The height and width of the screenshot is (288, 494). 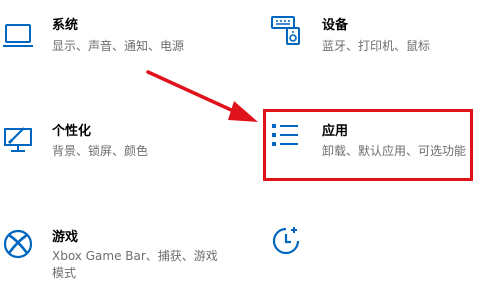 I want to click on settings-tile-system: 系统 显示、声音、通知、电源, so click(x=120, y=35).